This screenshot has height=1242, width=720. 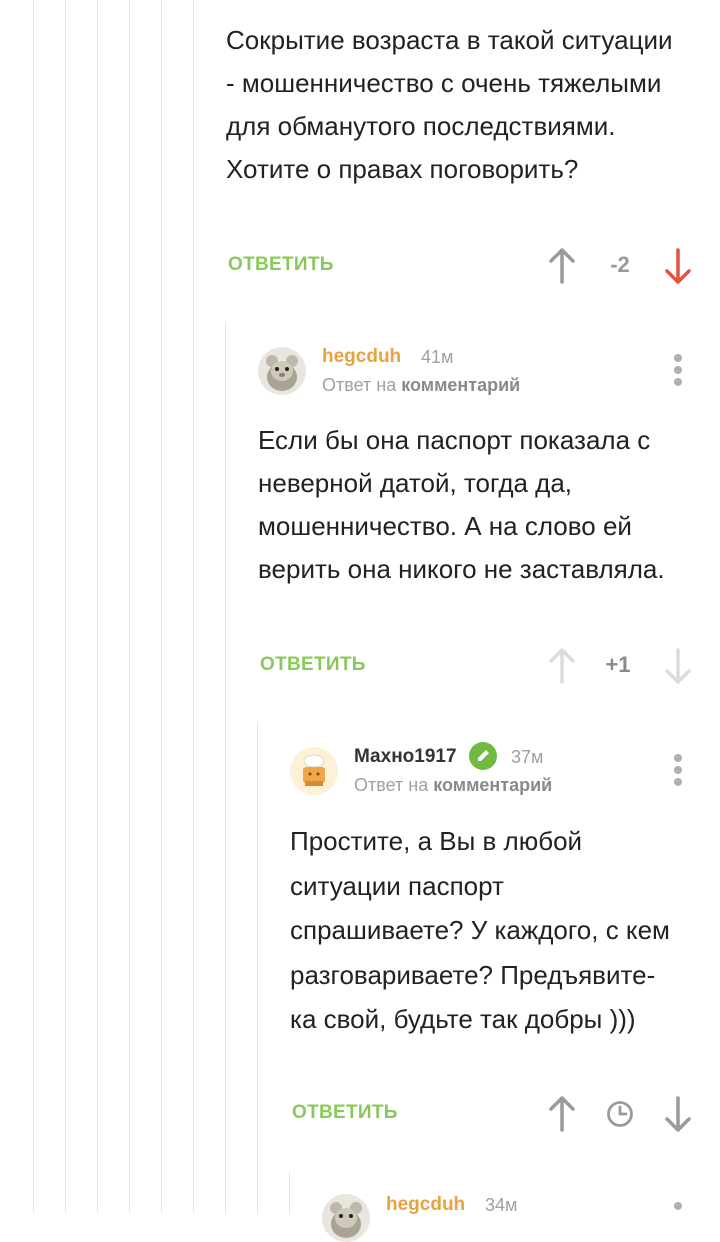 What do you see at coordinates (405, 757) in the screenshot?
I see `author-name: Махно1917` at bounding box center [405, 757].